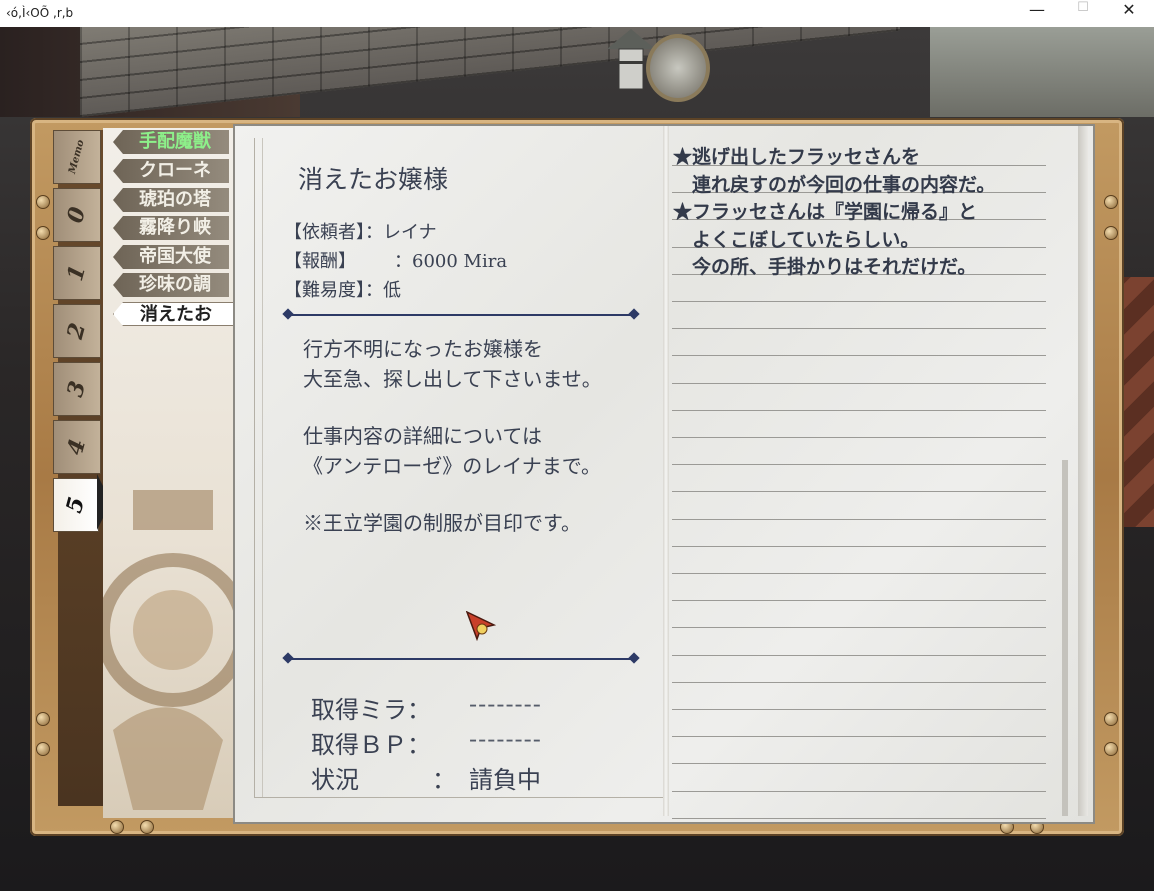 Image resolution: width=1154 pixels, height=891 pixels. What do you see at coordinates (175, 227) in the screenshot?
I see `quest-list-label: 霧降り峡` at bounding box center [175, 227].